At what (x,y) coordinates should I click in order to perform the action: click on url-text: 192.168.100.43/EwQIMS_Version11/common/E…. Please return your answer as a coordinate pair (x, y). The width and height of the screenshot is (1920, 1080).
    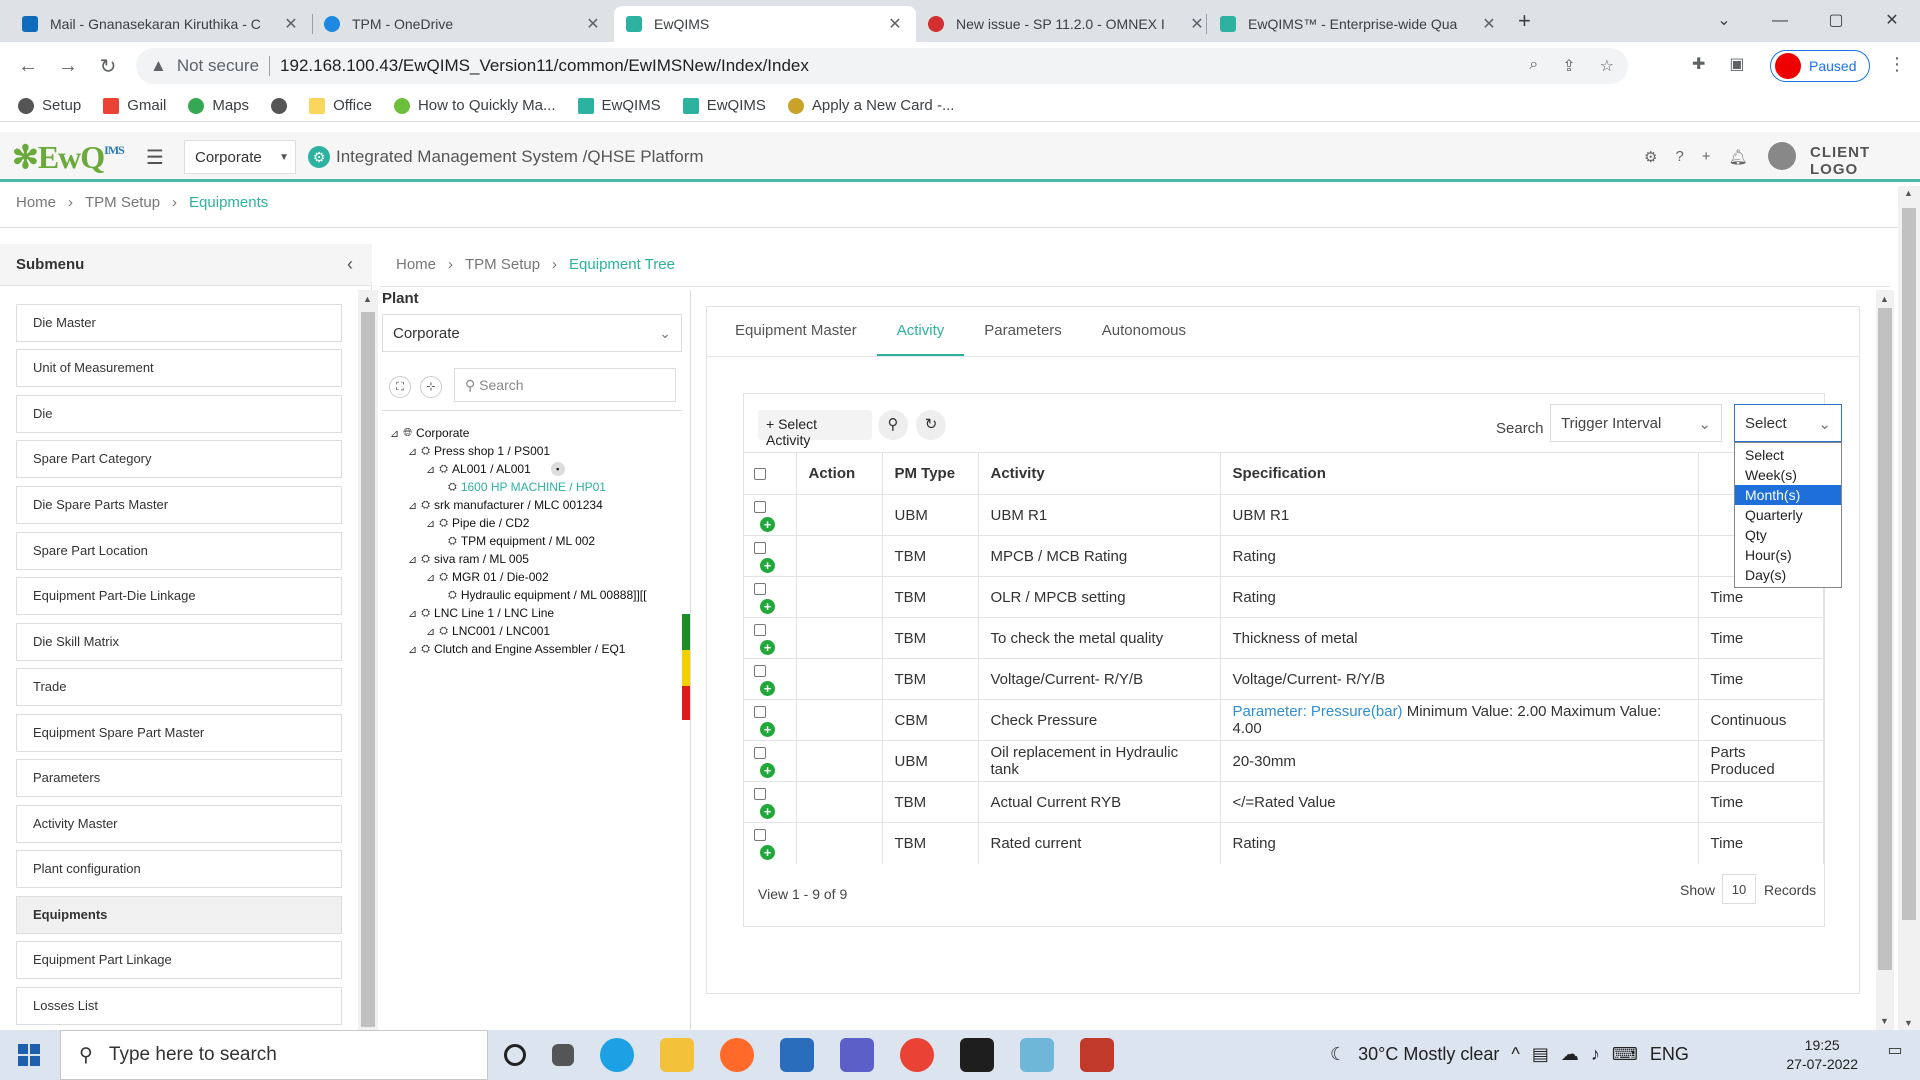
    Looking at the image, I should click on (544, 66).